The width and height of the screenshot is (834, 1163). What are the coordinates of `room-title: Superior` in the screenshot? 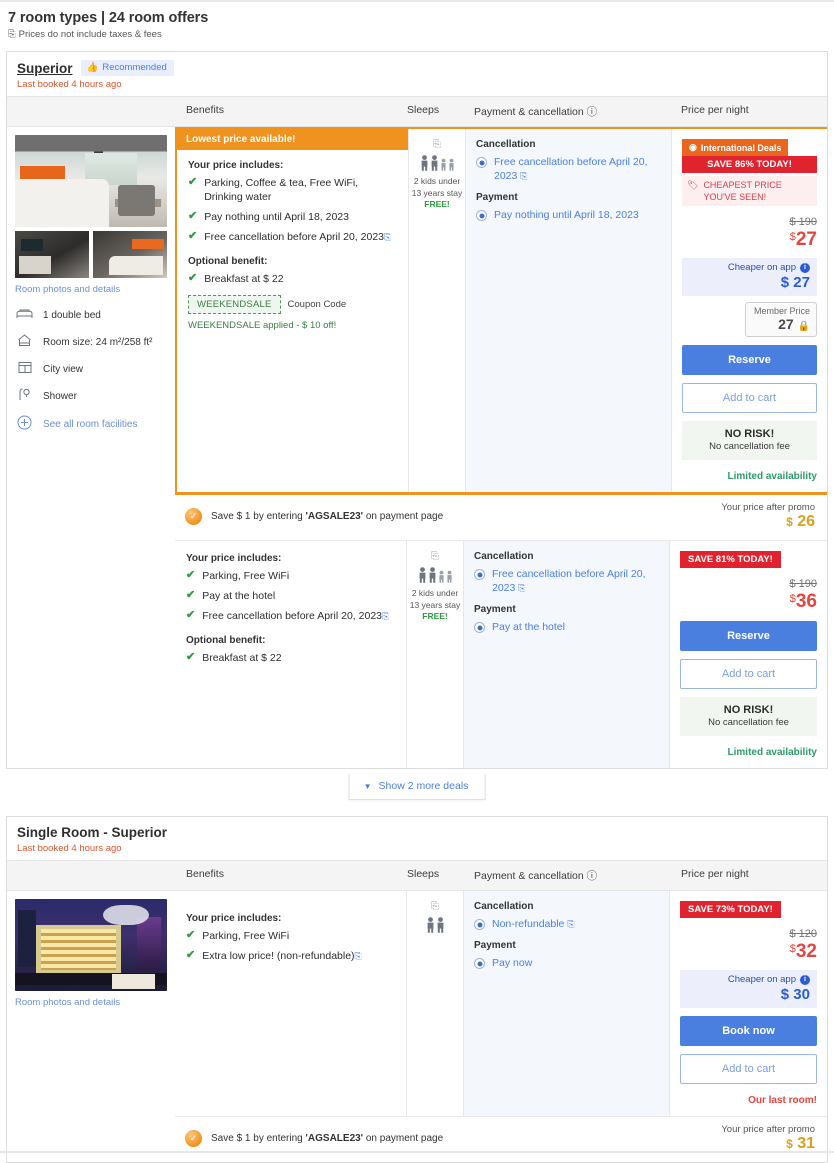 It's located at (45, 68).